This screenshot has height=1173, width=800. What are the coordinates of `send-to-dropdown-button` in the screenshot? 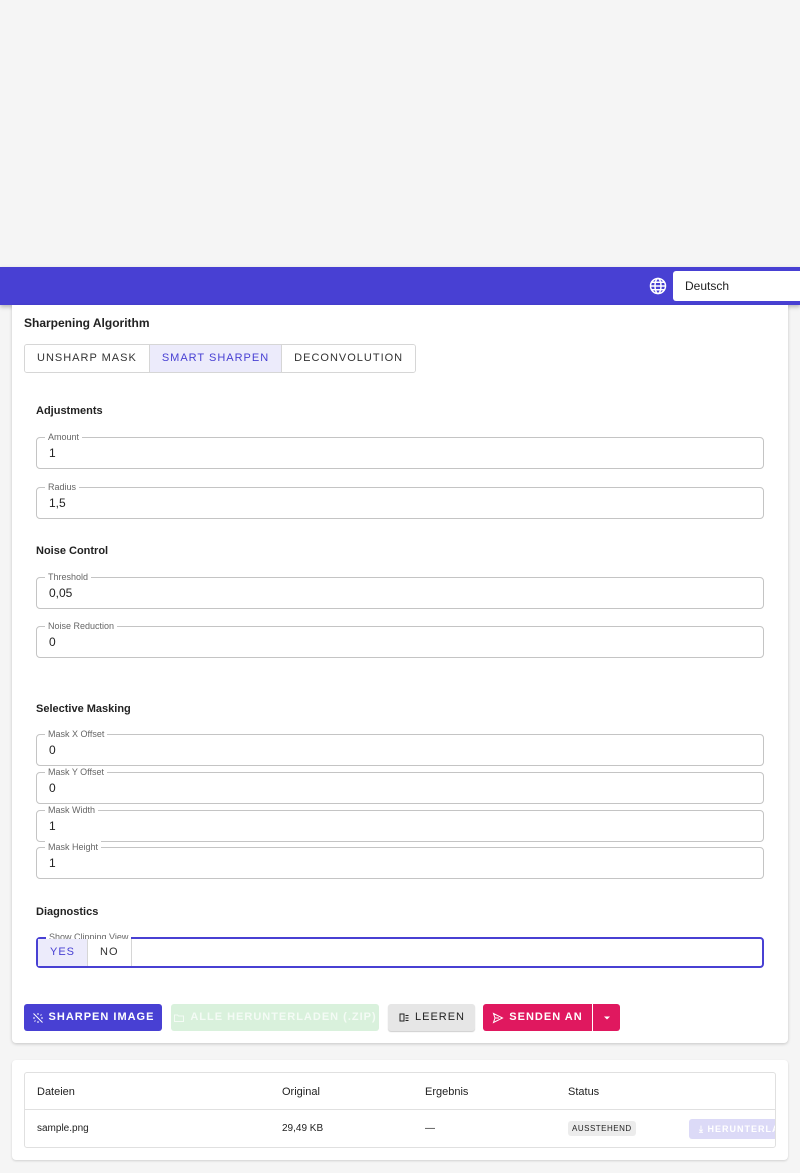 It's located at (606, 1017).